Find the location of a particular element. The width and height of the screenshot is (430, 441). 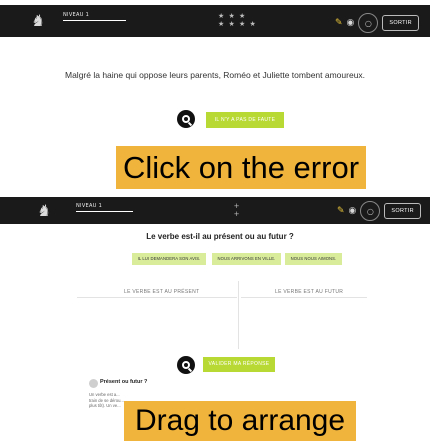

drop-zone-future is located at coordinates (304, 297).